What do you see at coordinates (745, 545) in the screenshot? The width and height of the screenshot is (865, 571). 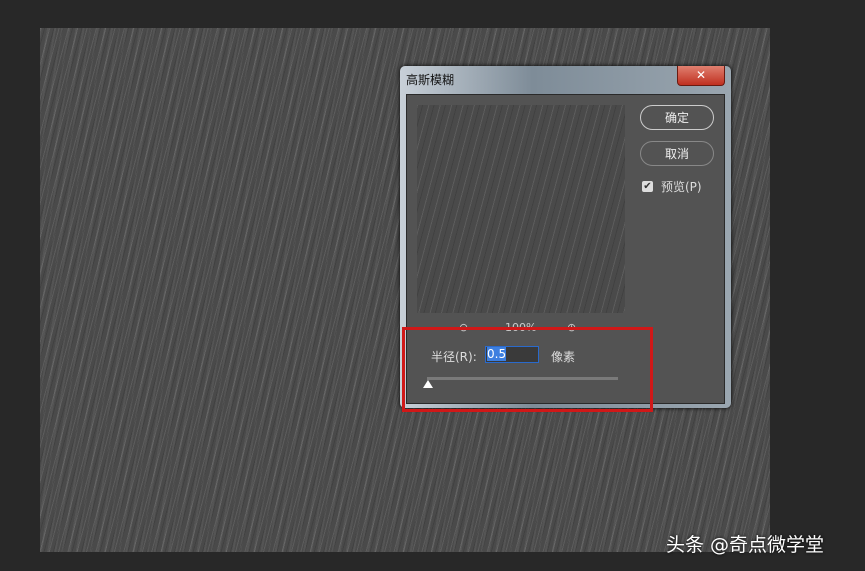 I see `watermark: 头条 @奇点微学堂` at bounding box center [745, 545].